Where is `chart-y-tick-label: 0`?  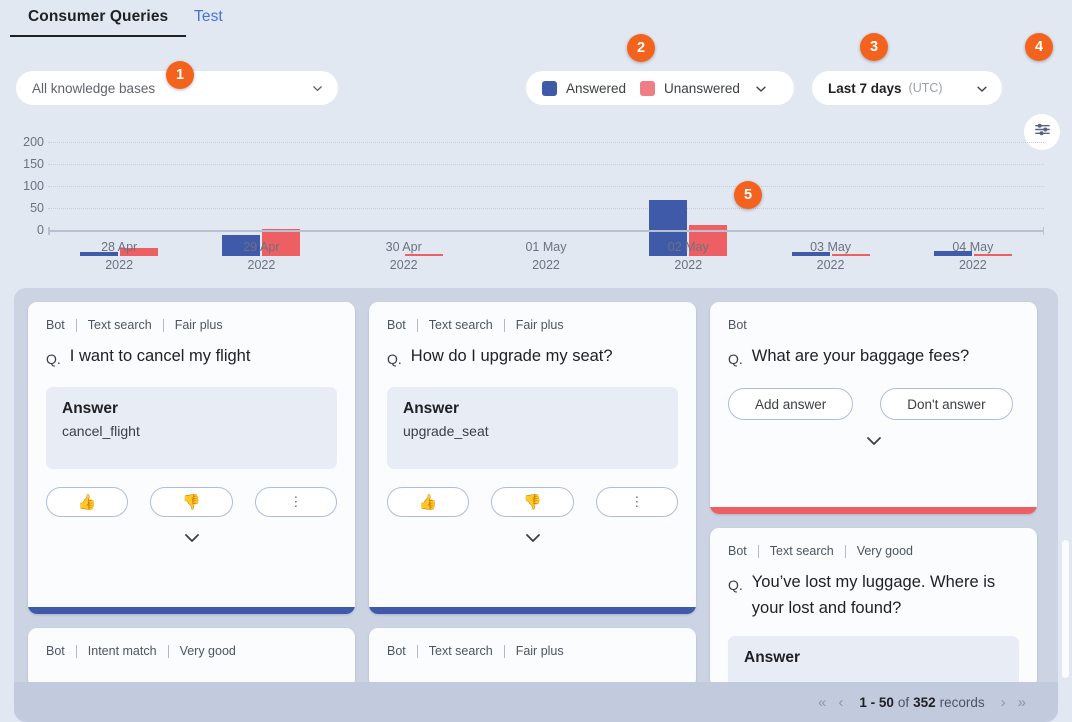
chart-y-tick-label: 0 is located at coordinates (40, 230).